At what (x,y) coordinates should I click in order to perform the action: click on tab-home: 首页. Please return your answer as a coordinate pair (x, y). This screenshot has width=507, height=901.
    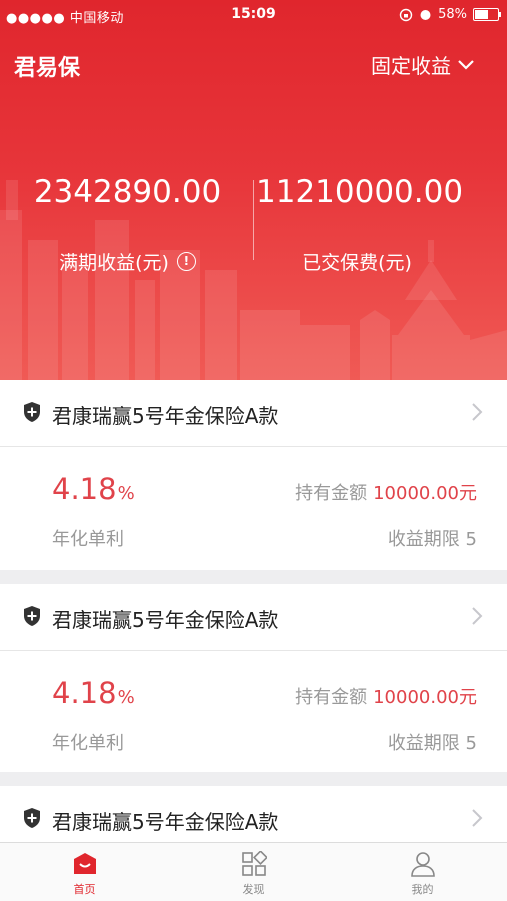
    Looking at the image, I should click on (84, 872).